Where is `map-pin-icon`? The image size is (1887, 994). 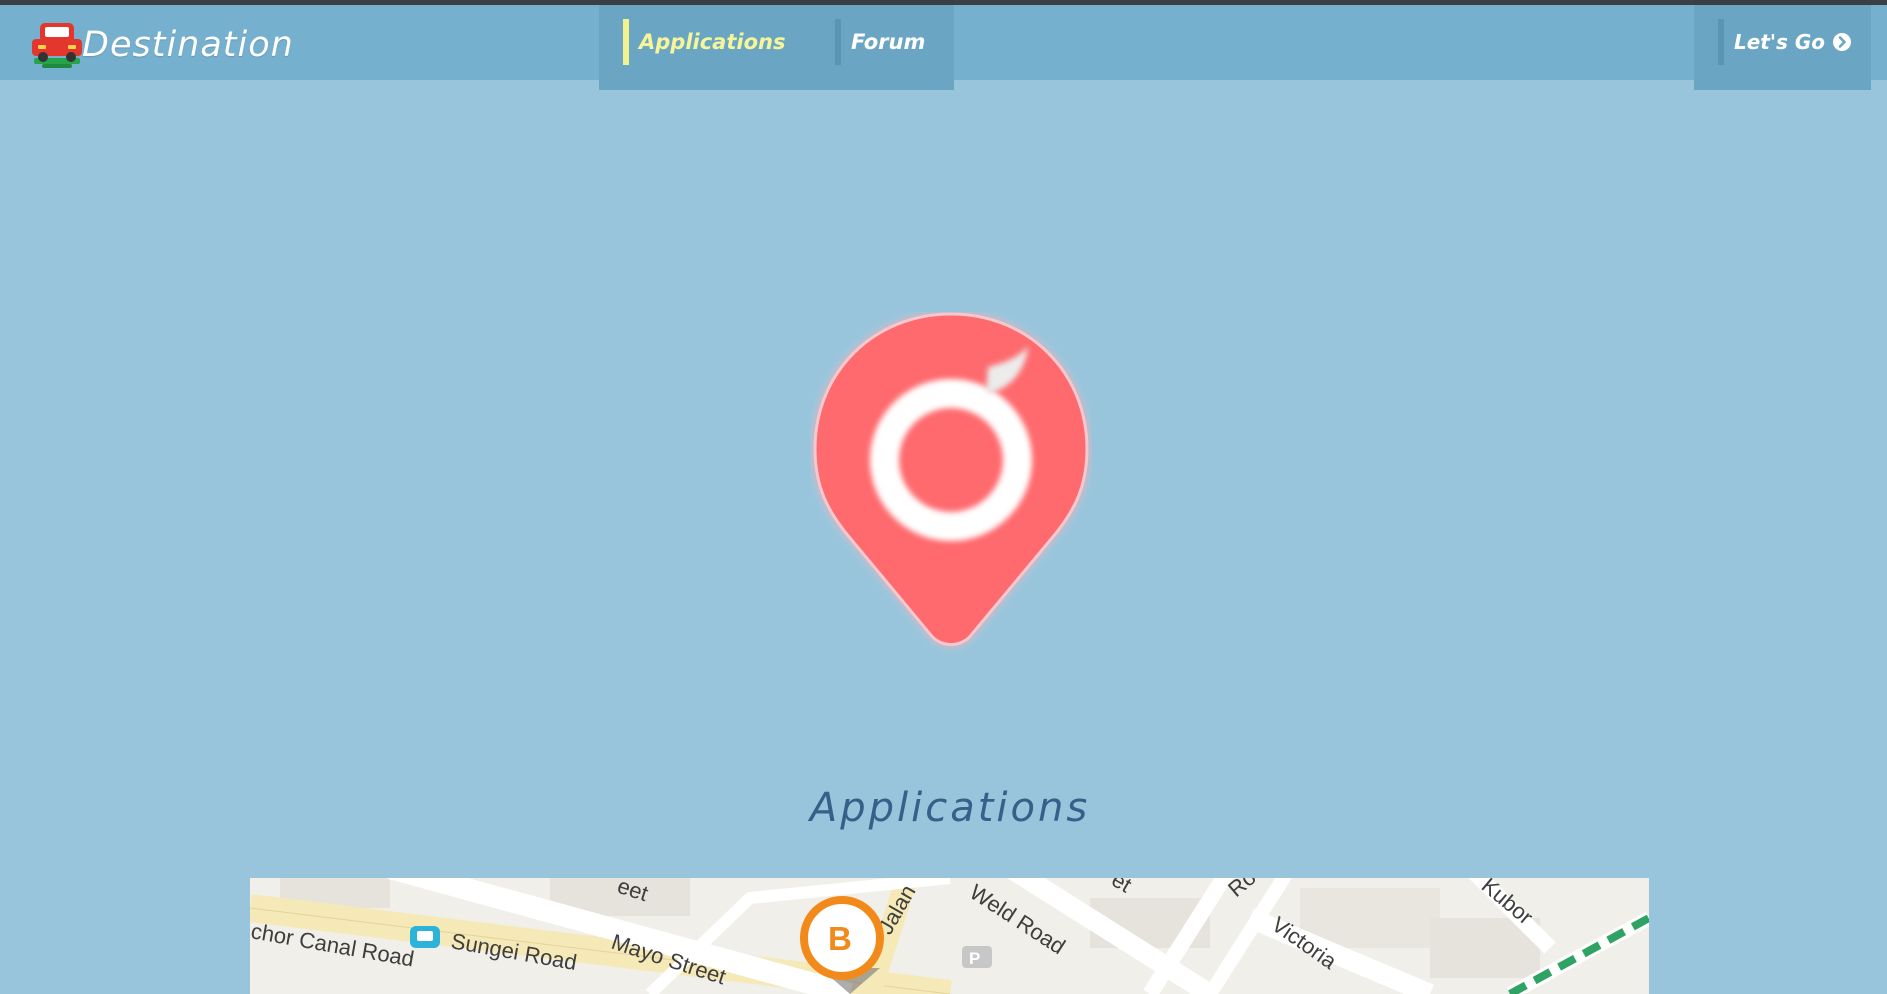
map-pin-icon is located at coordinates (951, 479).